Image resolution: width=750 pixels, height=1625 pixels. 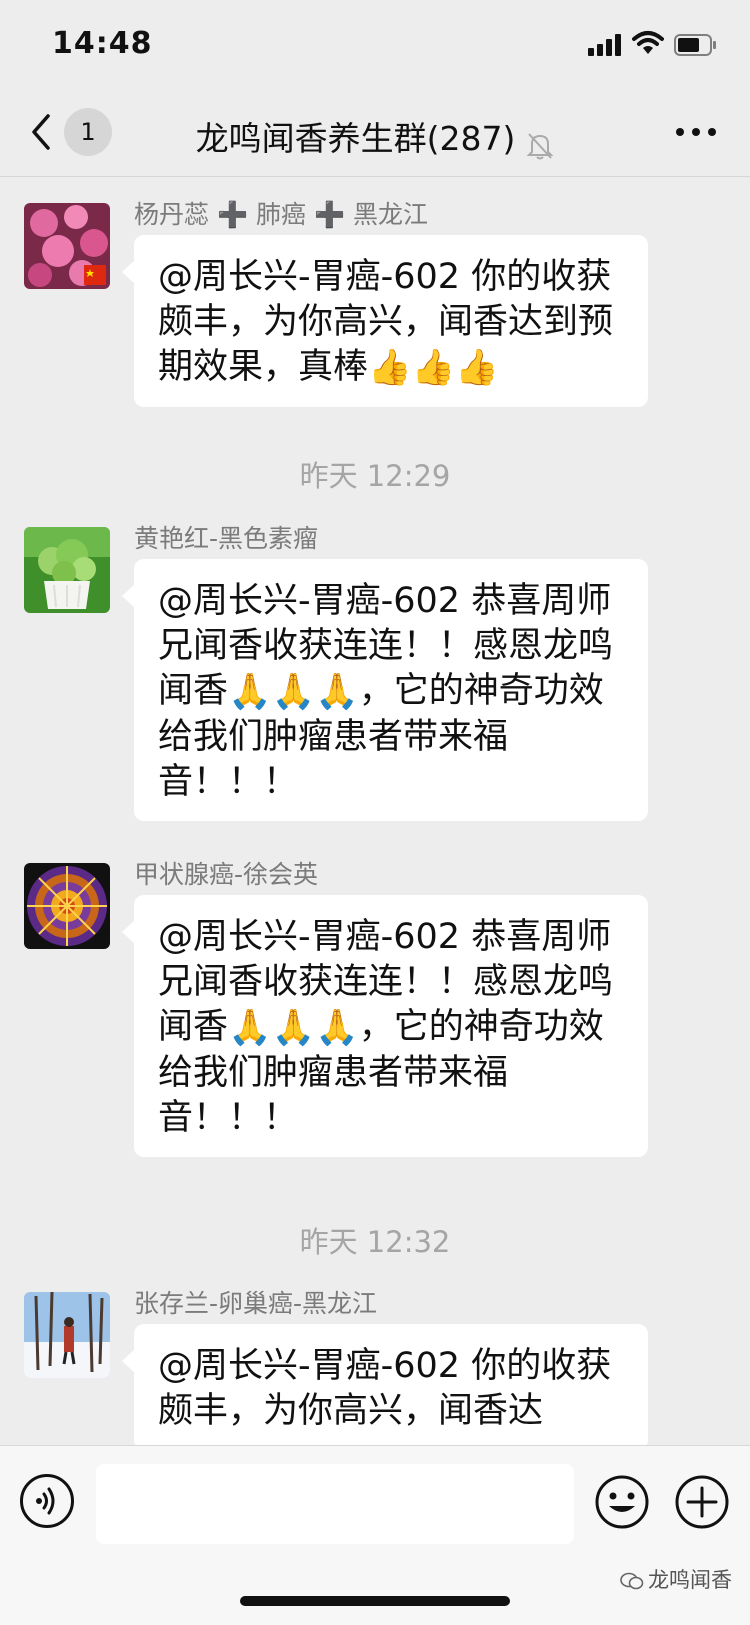 I want to click on status-bar: 14:48, so click(x=375, y=46).